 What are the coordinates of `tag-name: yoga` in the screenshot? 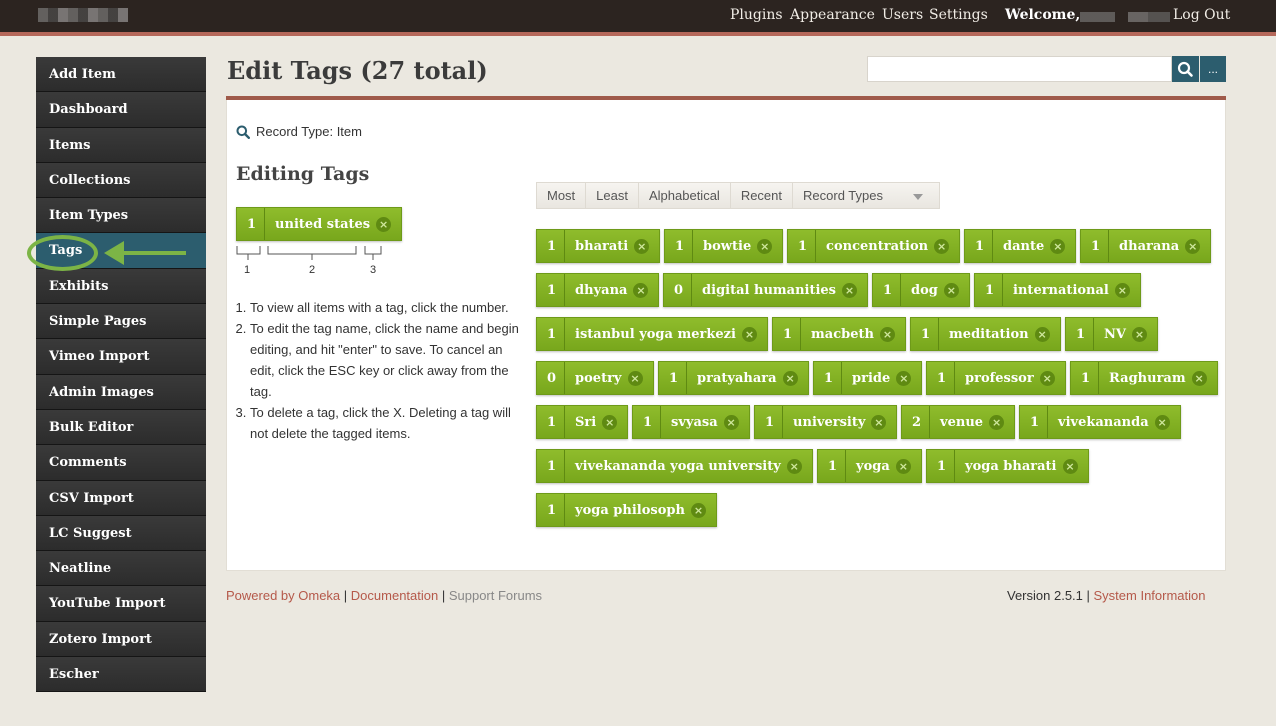 It's located at (871, 466).